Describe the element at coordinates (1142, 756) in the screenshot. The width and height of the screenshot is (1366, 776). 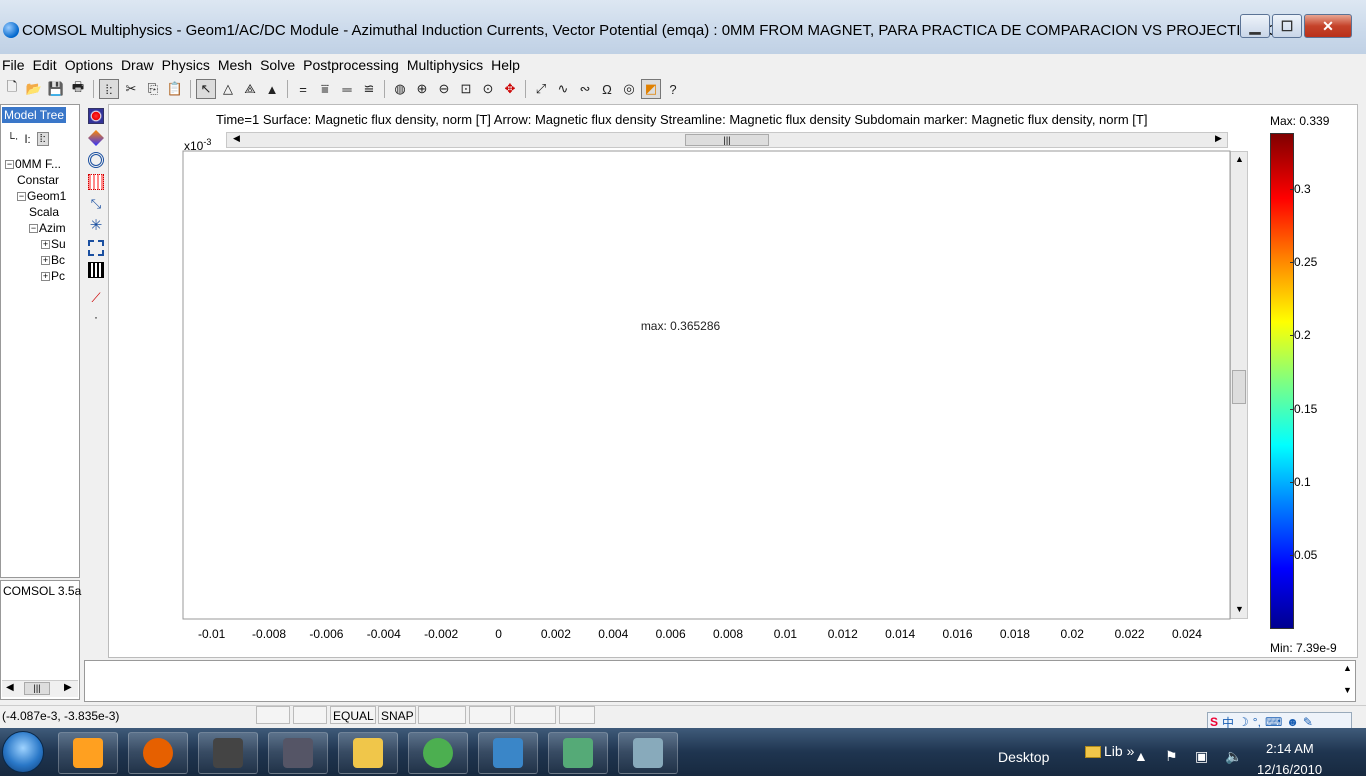
I see `show-hidden-icons-icon: ▲` at that location.